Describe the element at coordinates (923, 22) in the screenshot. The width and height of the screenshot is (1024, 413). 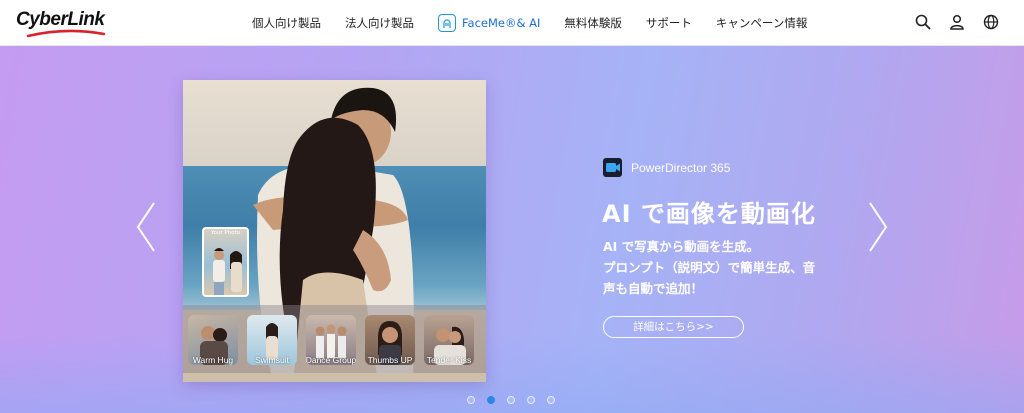
I see `search-icon` at that location.